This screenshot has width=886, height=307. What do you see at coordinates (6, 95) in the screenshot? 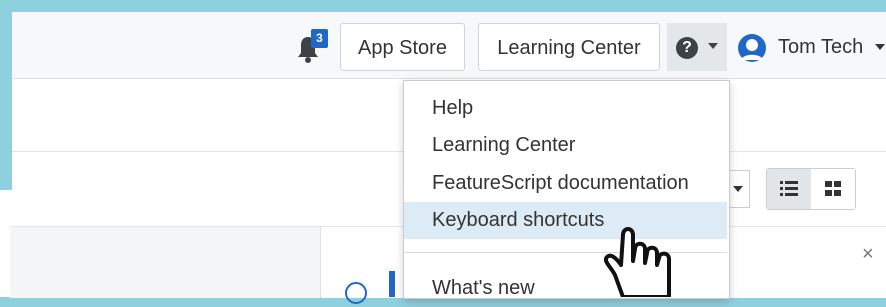
I see `frame-left` at bounding box center [6, 95].